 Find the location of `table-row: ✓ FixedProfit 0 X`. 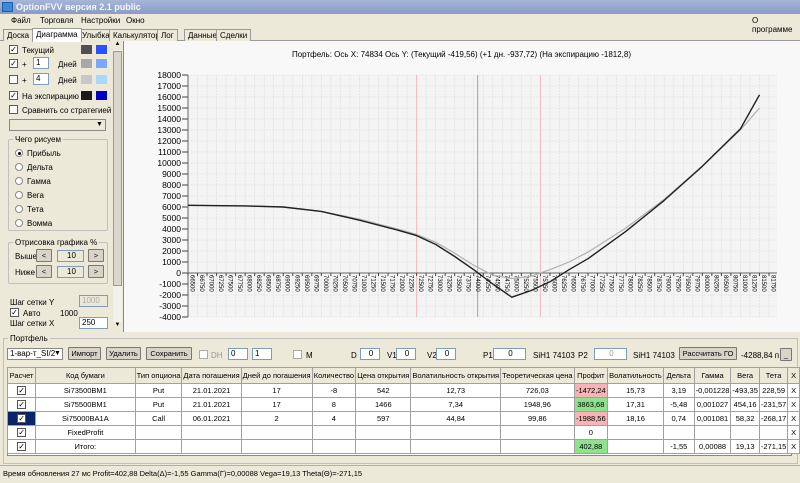

table-row: ✓ FixedProfit 0 X is located at coordinates (403, 432).